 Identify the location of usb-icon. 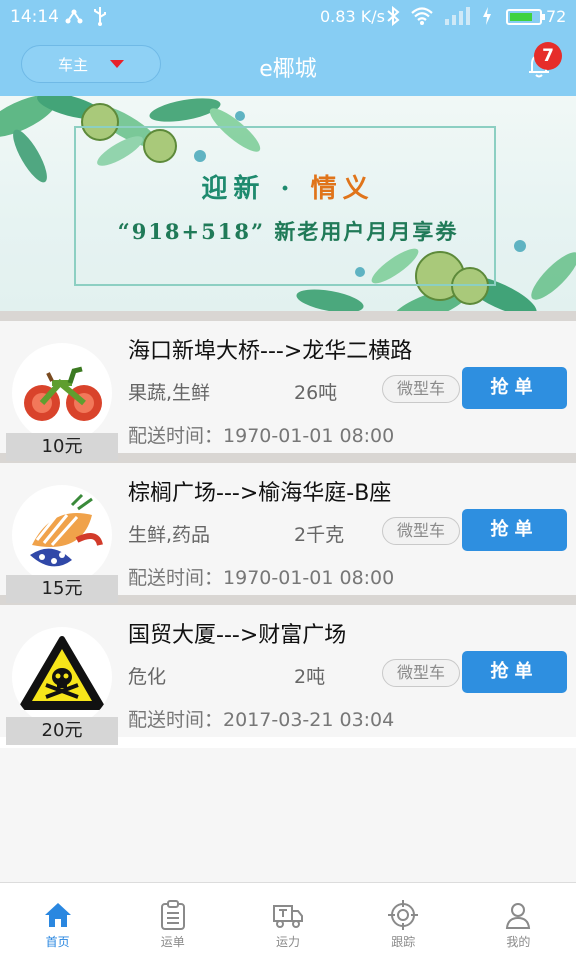
(100, 16).